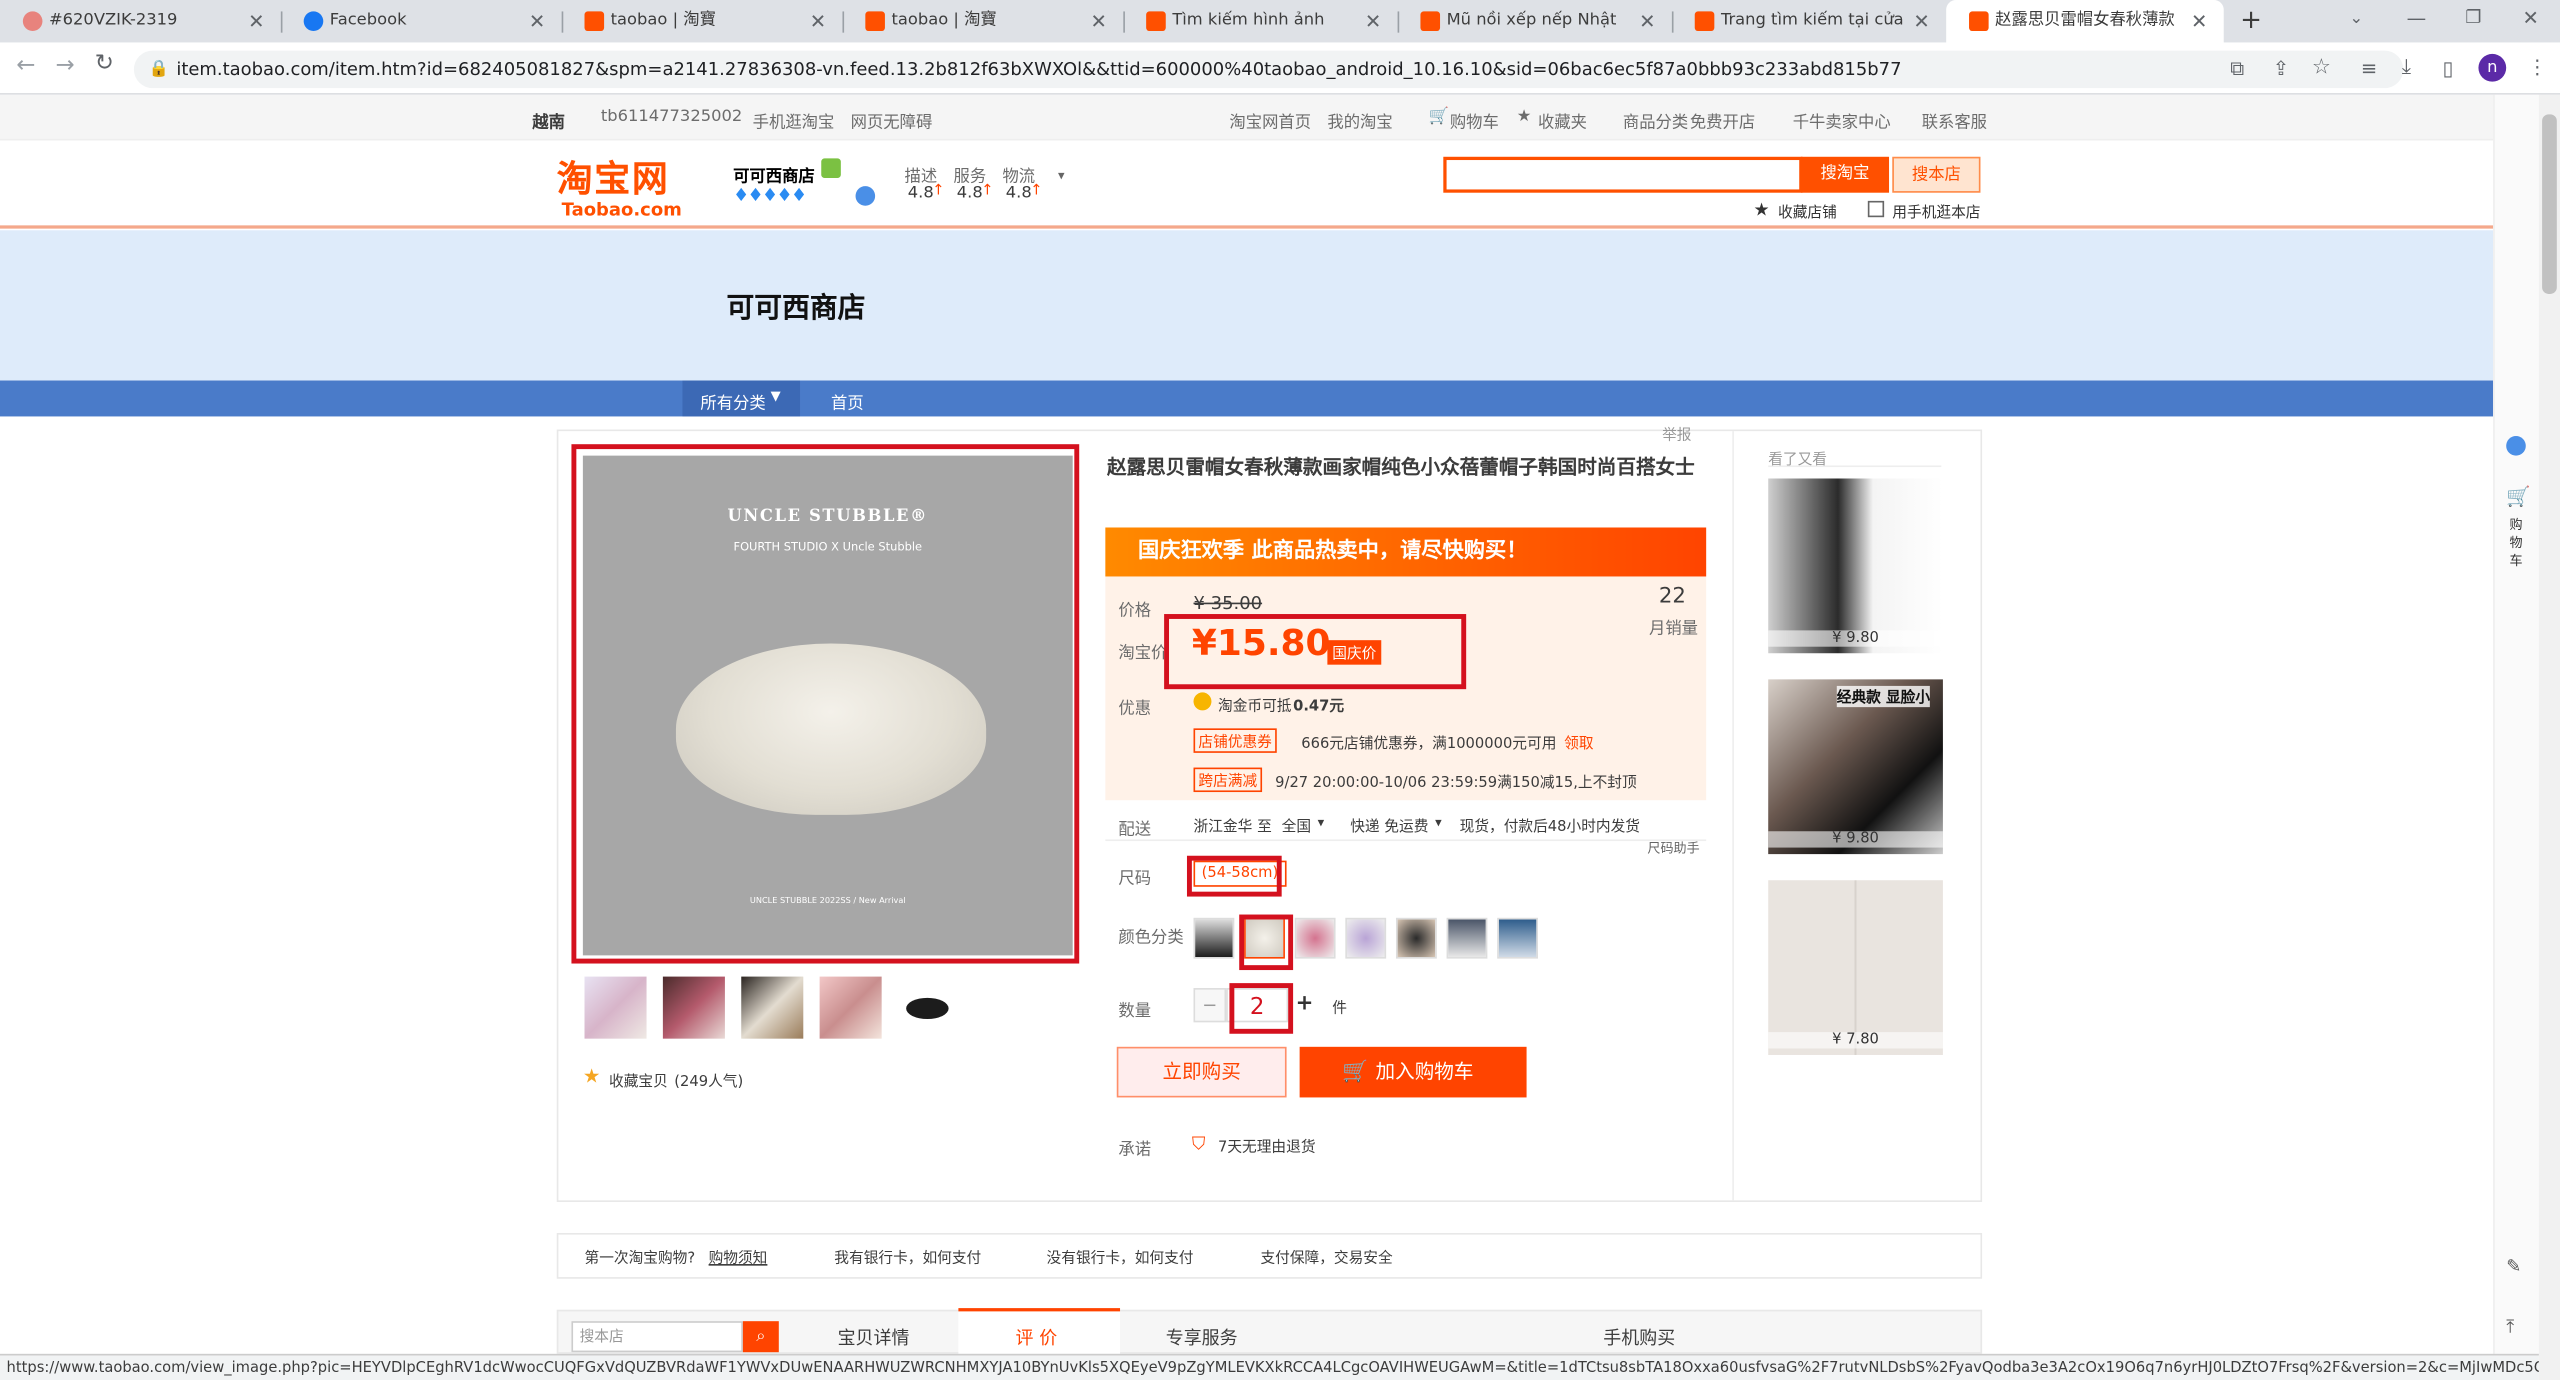  Describe the element at coordinates (548, 120) in the screenshot. I see `region-selector: 越南` at that location.